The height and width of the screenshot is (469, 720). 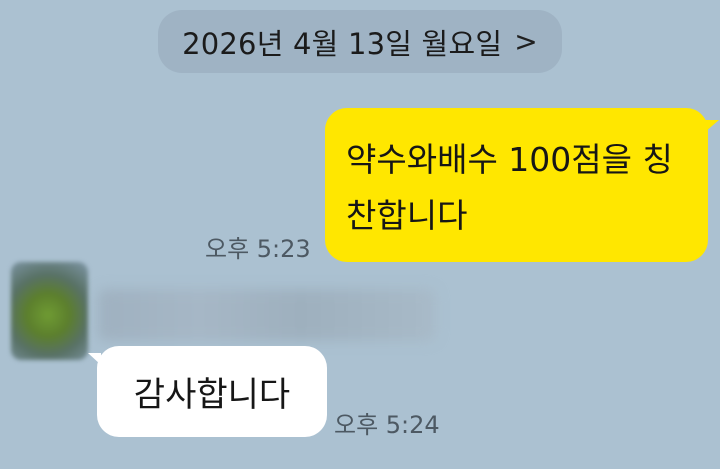 I want to click on chevron-right-icon: >, so click(x=526, y=41).